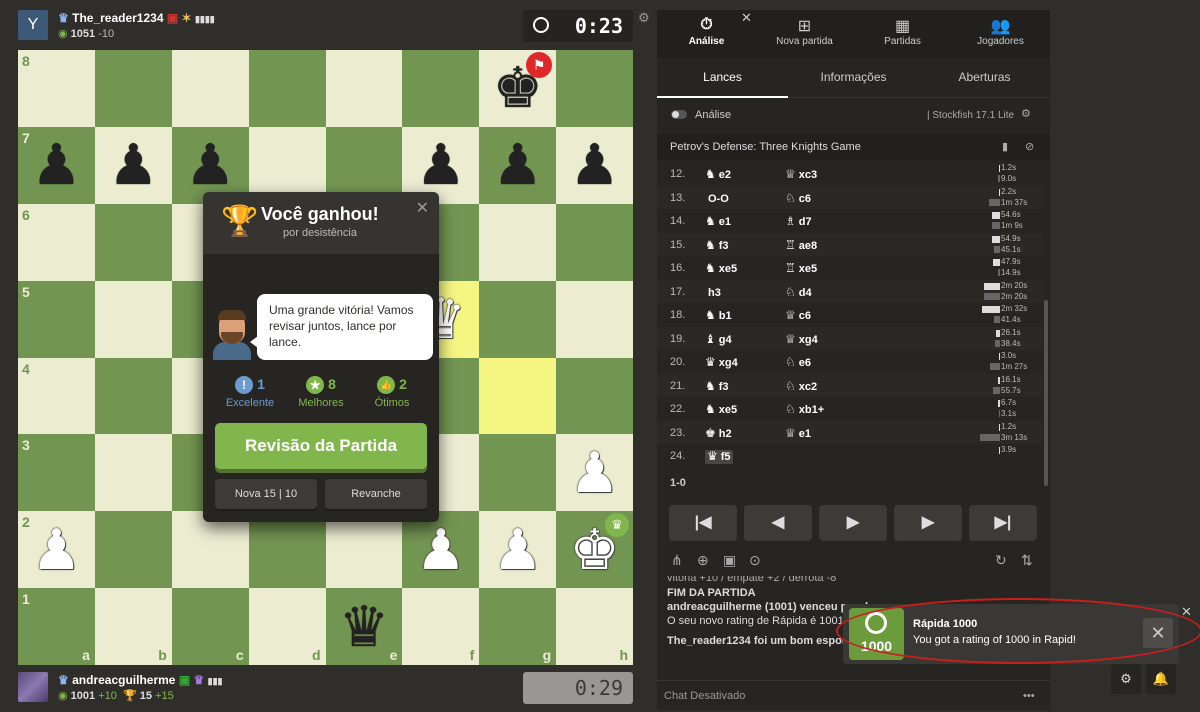 This screenshot has width=1200, height=712. What do you see at coordinates (133, 473) in the screenshot?
I see `square-b3` at bounding box center [133, 473].